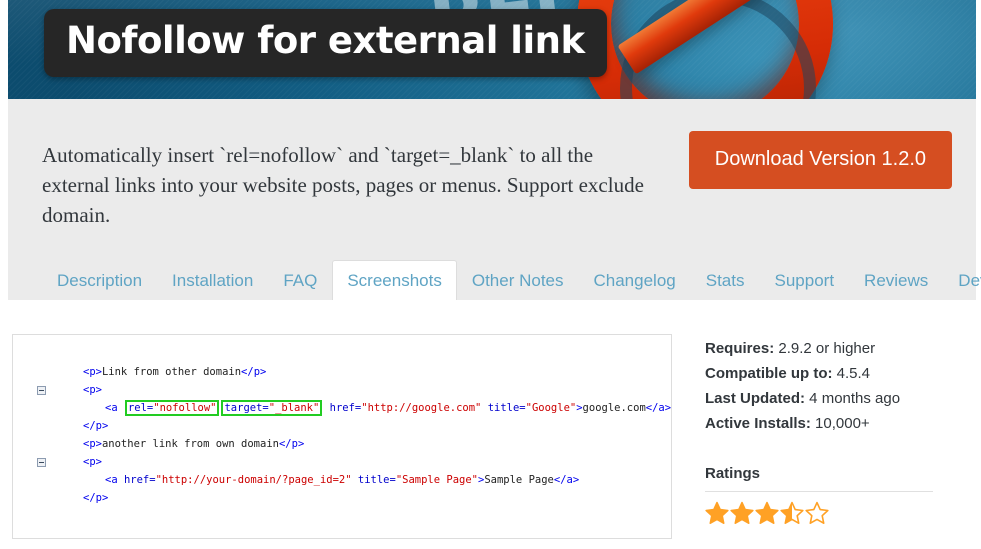 The height and width of the screenshot is (549, 981). What do you see at coordinates (518, 280) in the screenshot?
I see `tab-other-notes: Other Notes` at bounding box center [518, 280].